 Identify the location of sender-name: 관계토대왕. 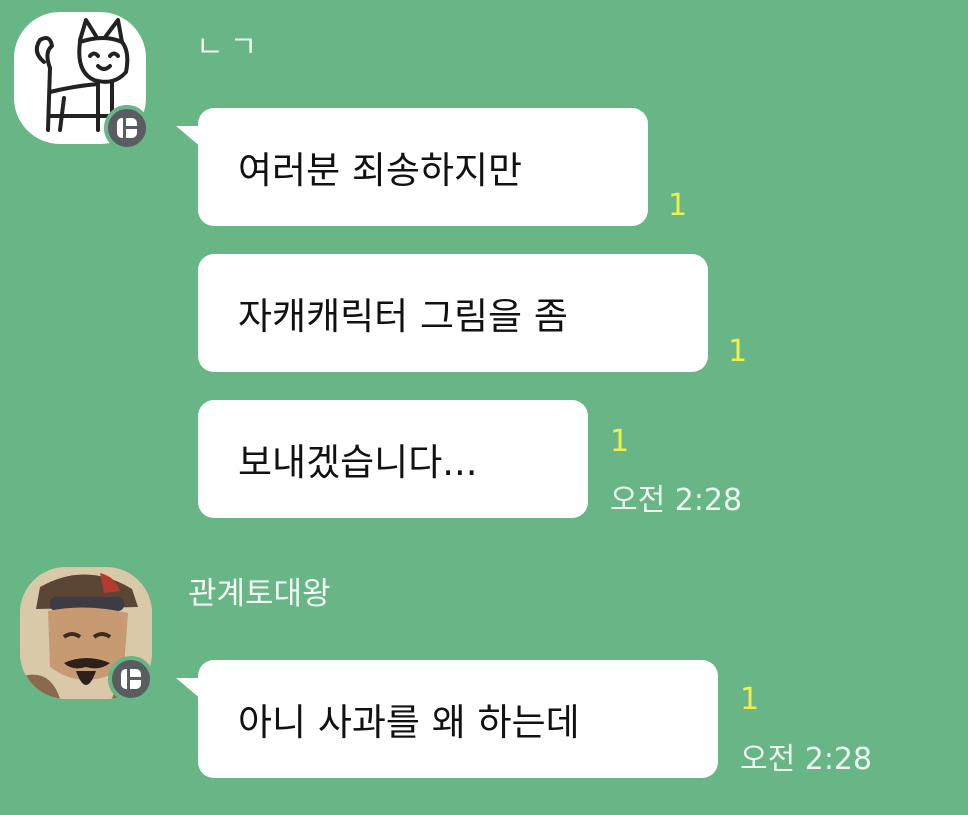
(259, 594).